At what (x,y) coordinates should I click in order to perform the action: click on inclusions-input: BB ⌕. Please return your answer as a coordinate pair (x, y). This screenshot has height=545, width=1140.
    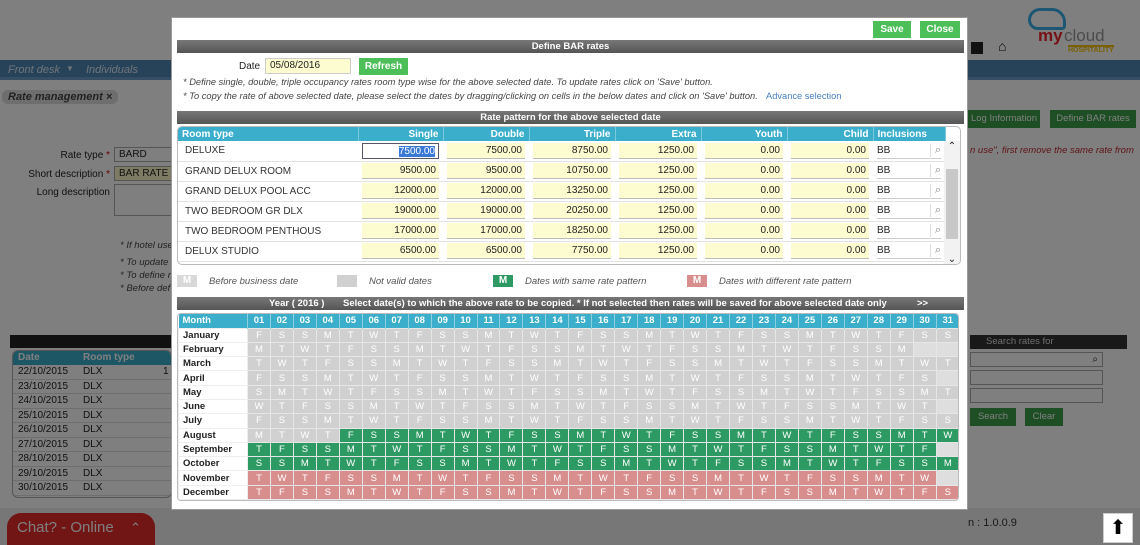
    Looking at the image, I should click on (909, 191).